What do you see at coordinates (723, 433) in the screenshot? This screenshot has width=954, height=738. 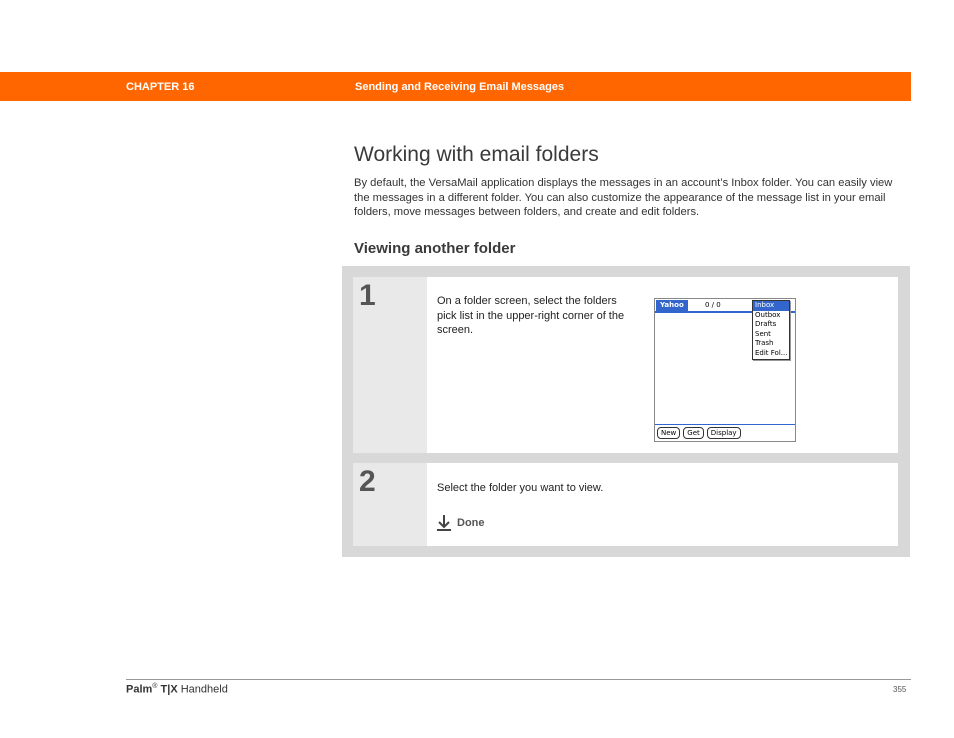 I see `display-button: Display` at bounding box center [723, 433].